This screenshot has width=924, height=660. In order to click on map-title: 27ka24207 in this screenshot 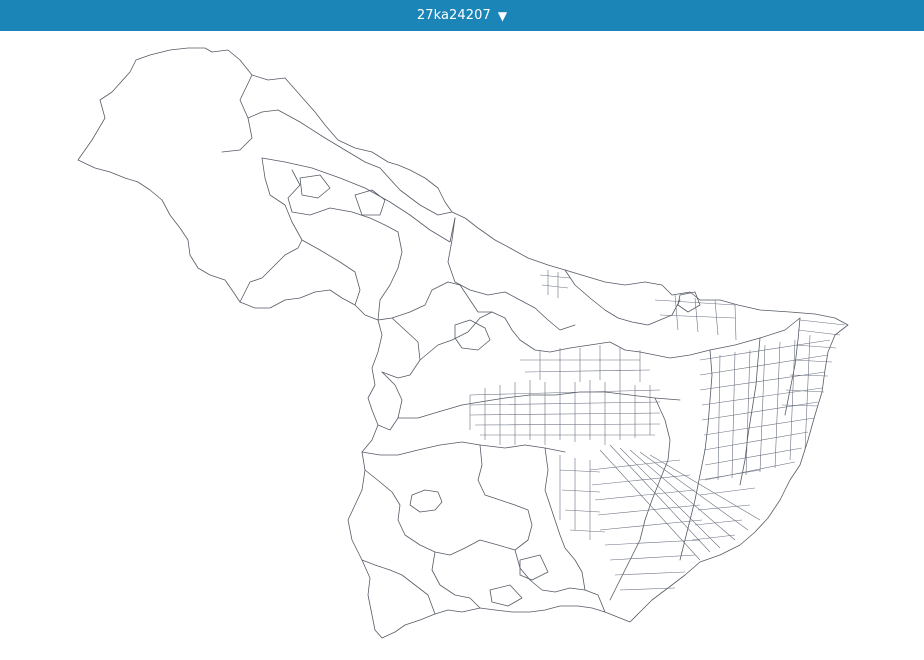, I will do `click(453, 15)`.